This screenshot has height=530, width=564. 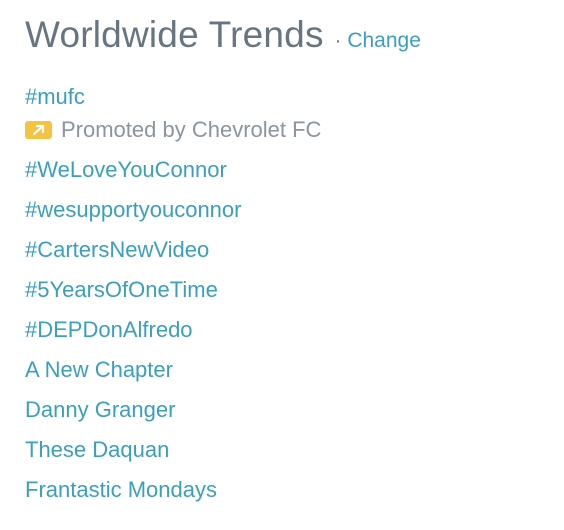 I want to click on change-location-link: Change, so click(x=384, y=41).